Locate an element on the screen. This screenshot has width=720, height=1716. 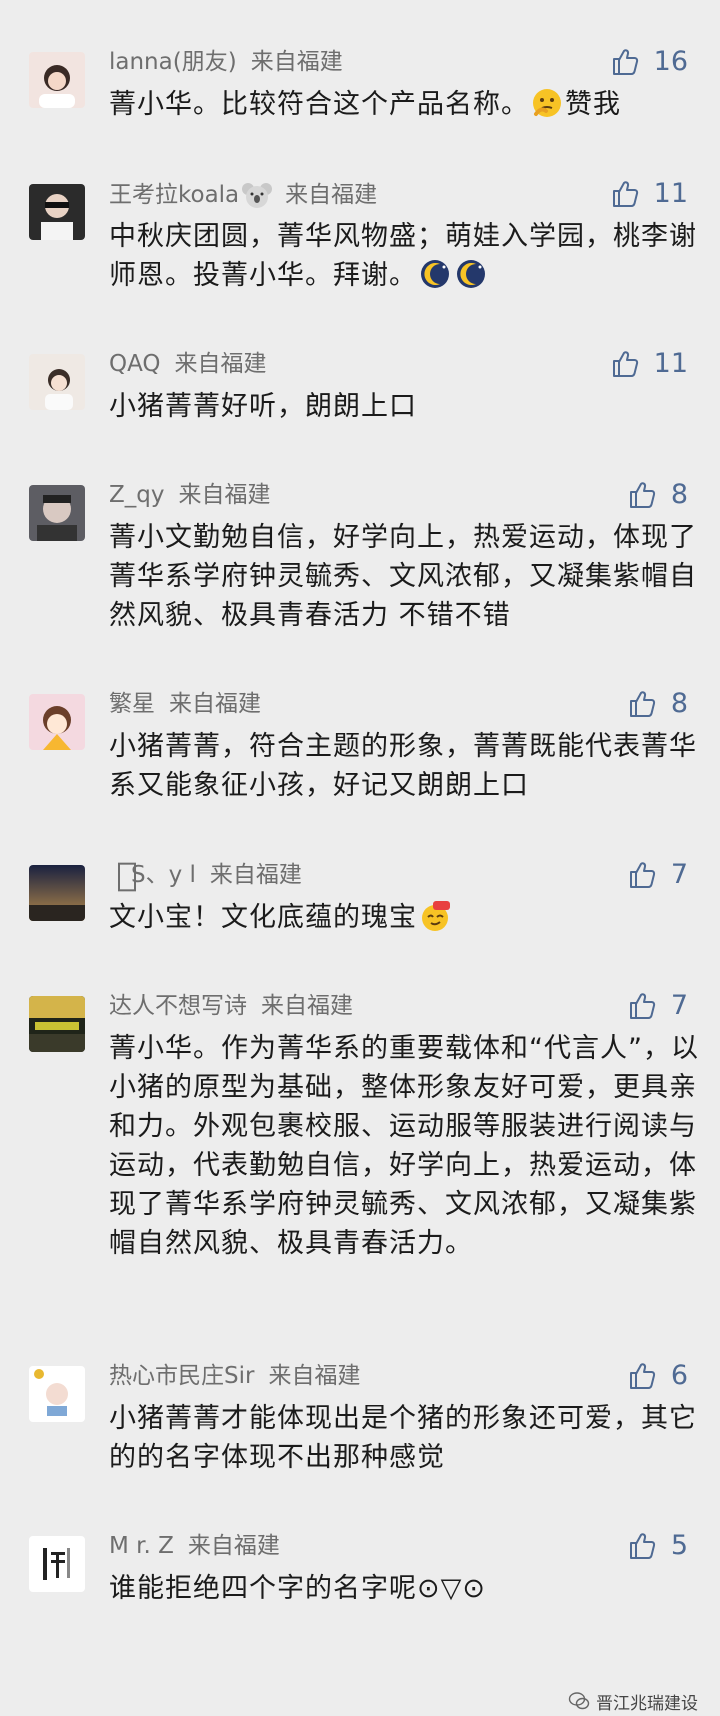
watermark-text: 晋江兆瑞建设 is located at coordinates (647, 1703).